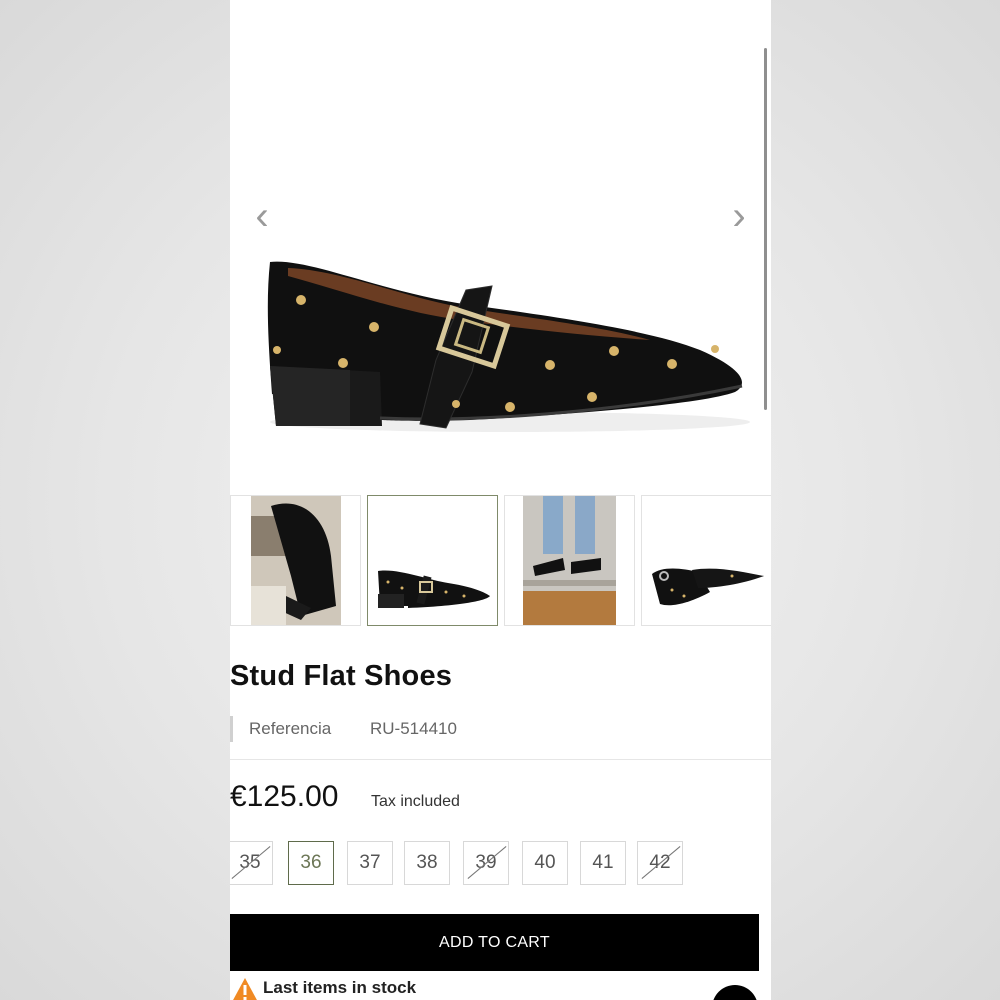 The height and width of the screenshot is (1000, 1000). I want to click on size-option: 37, so click(370, 863).